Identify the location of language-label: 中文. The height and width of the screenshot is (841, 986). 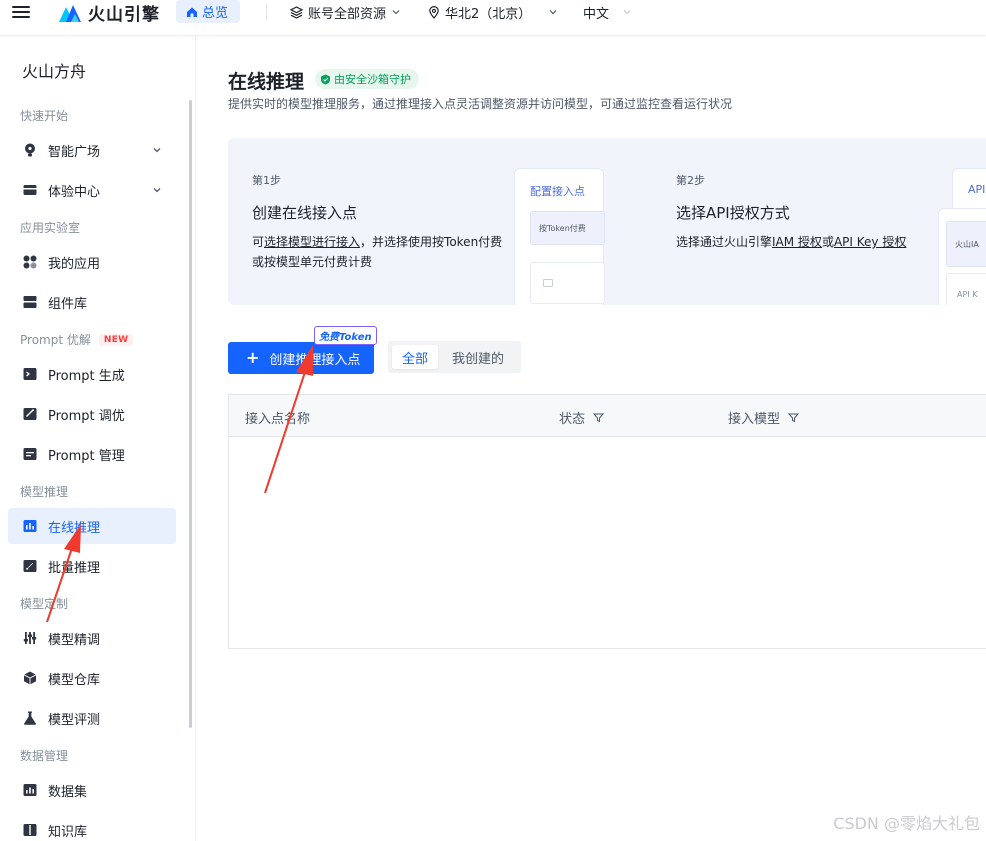
(596, 14).